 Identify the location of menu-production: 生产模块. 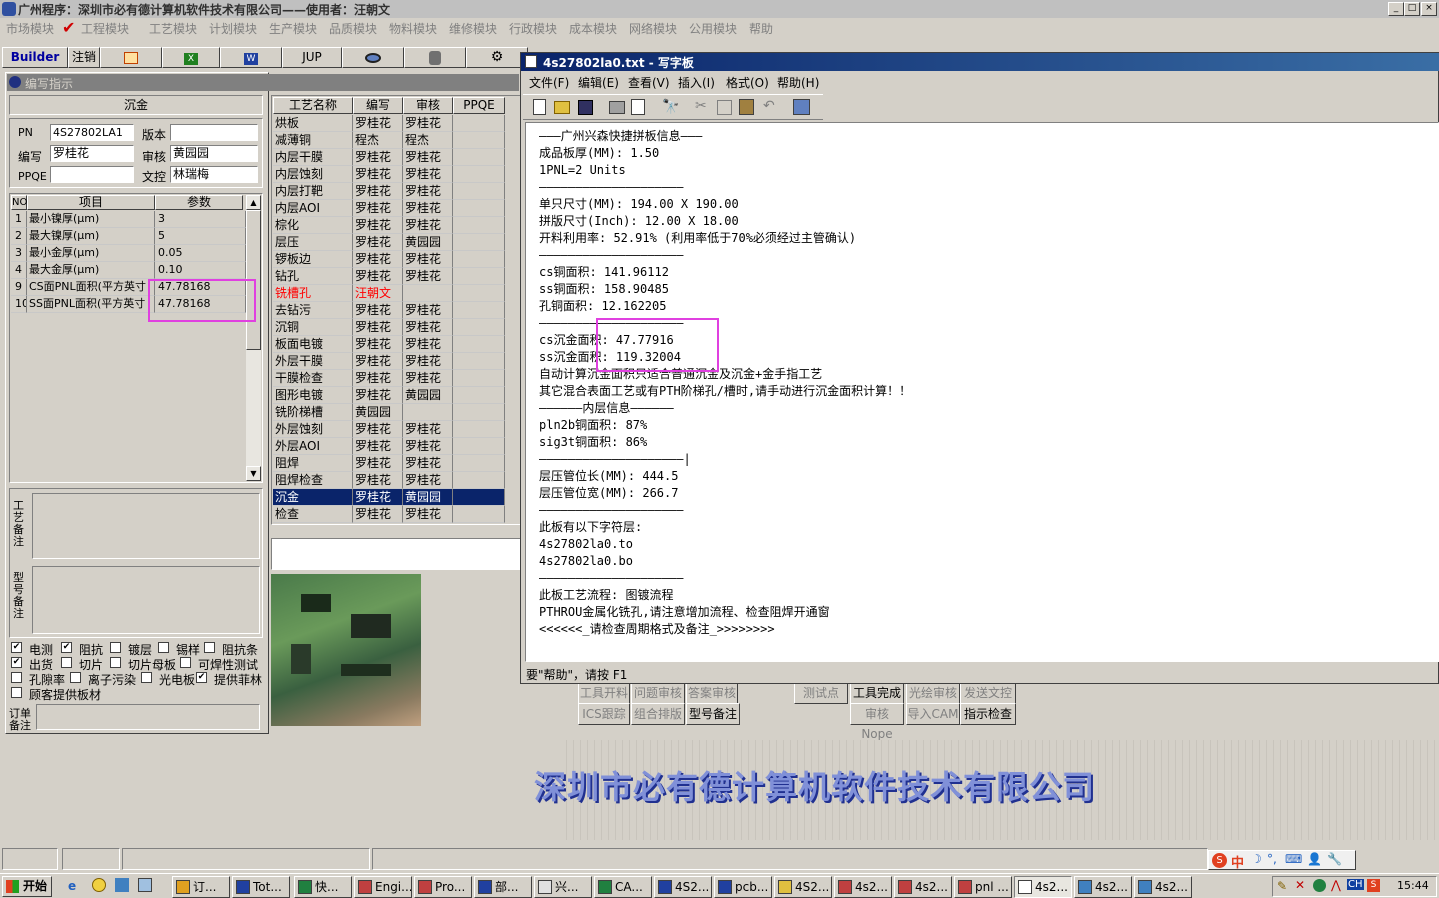
(293, 28).